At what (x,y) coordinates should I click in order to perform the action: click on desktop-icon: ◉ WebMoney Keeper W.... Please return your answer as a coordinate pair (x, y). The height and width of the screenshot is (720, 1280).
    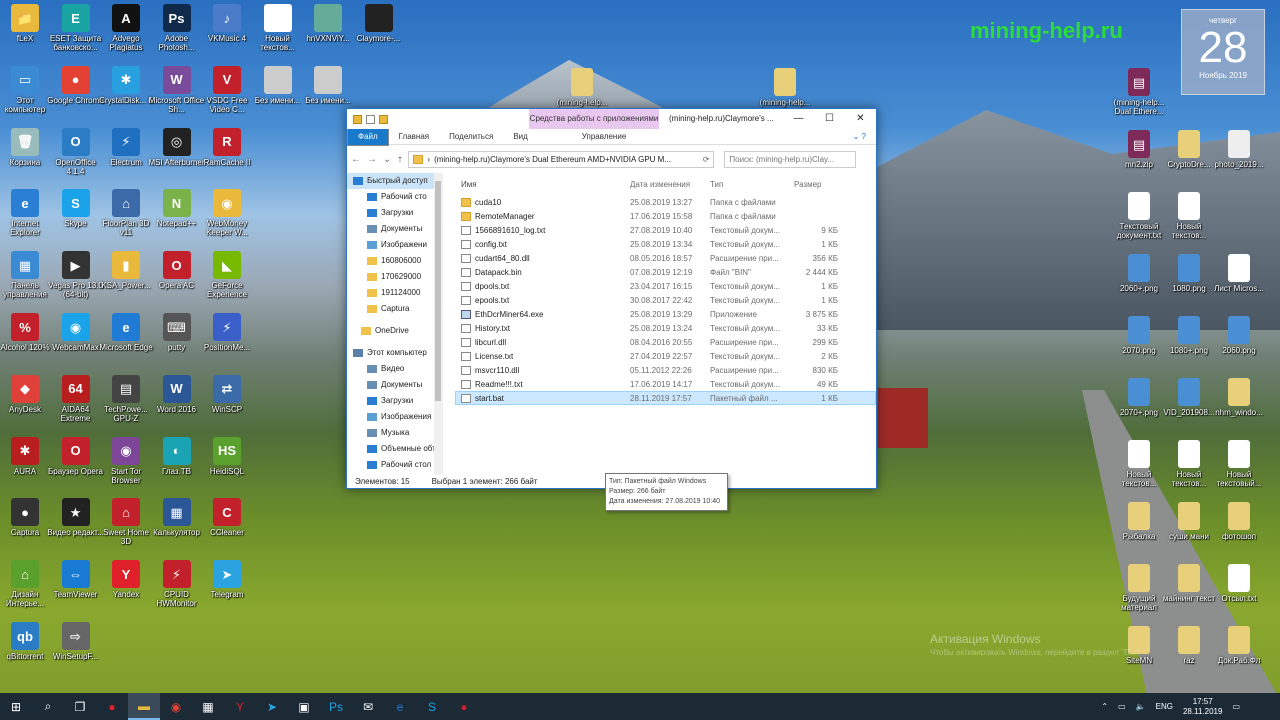
    Looking at the image, I should click on (227, 213).